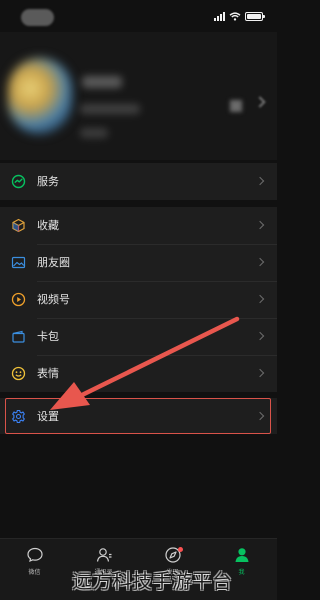 The height and width of the screenshot is (600, 320). Describe the element at coordinates (138, 373) in the screenshot. I see `menu-item-stickers: 表情` at that location.